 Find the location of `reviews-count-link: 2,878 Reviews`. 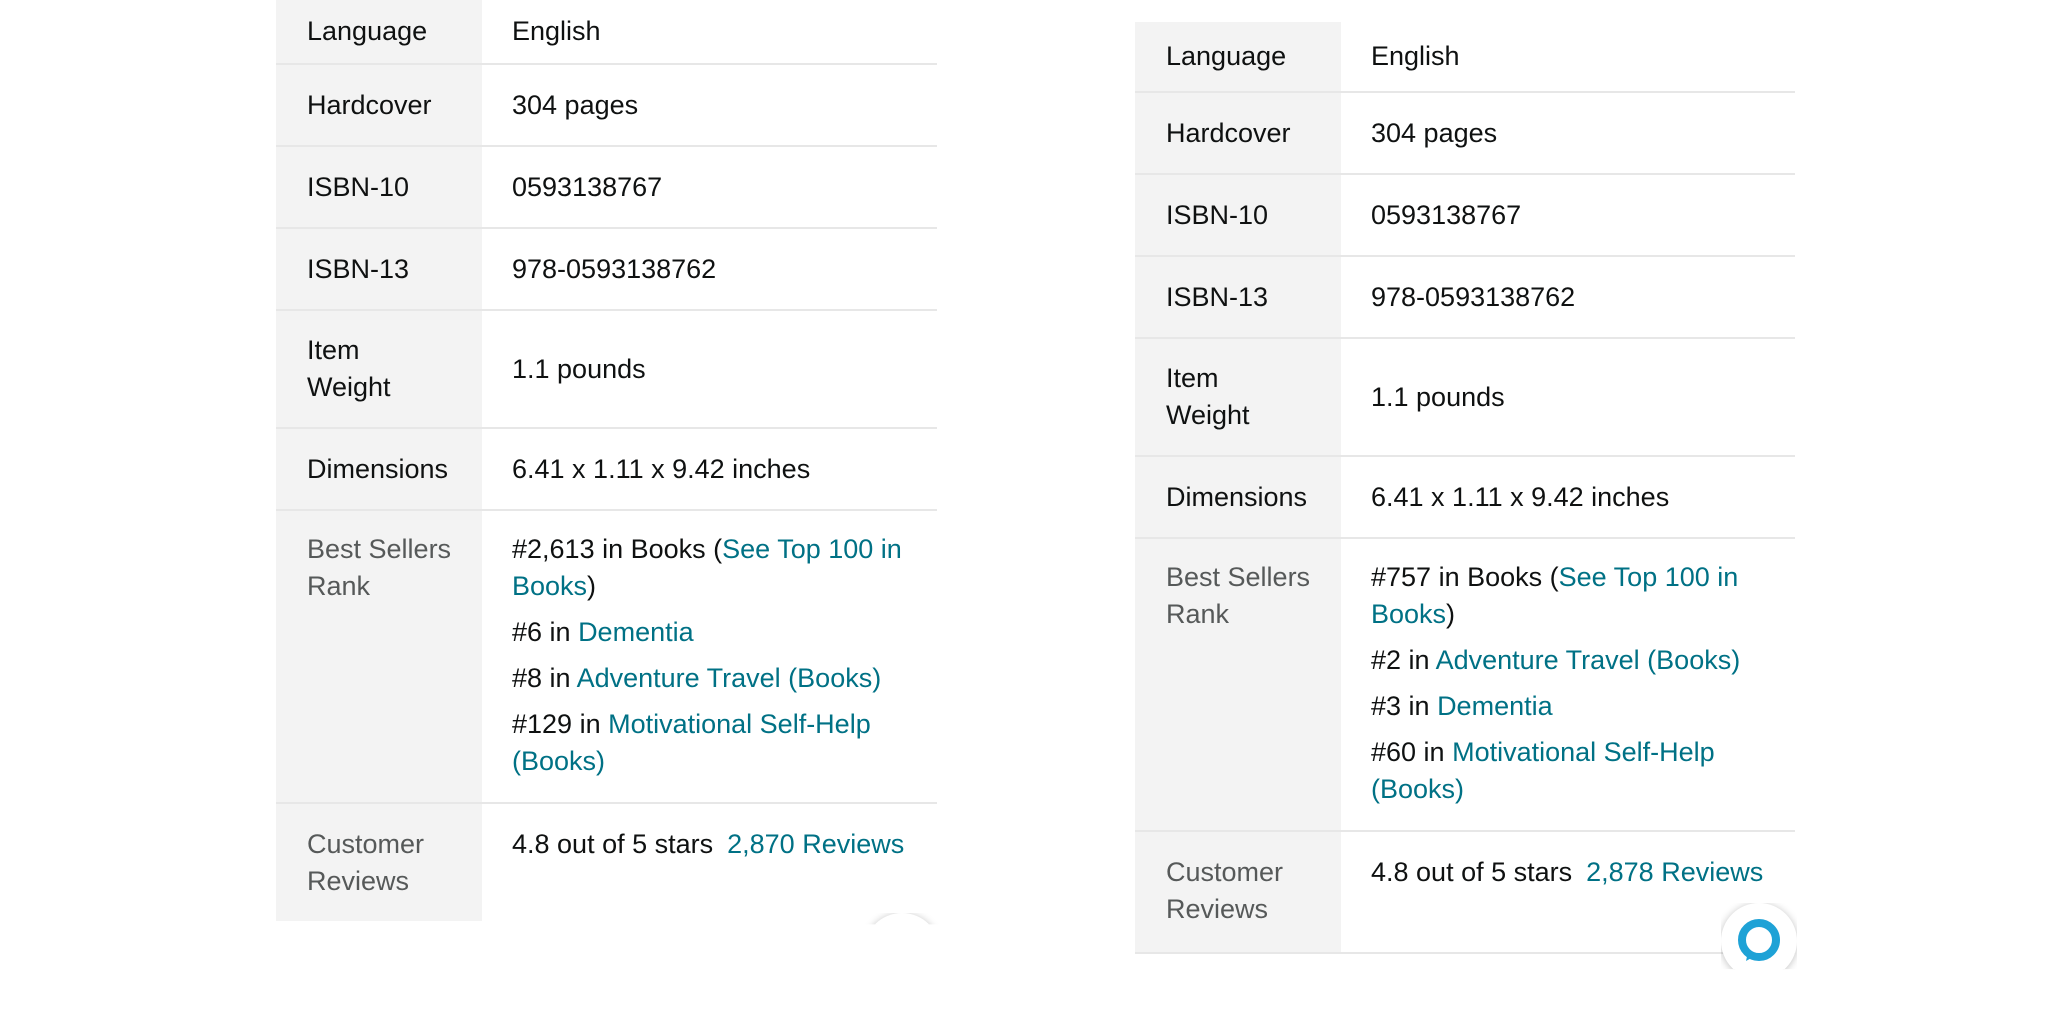

reviews-count-link: 2,878 Reviews is located at coordinates (1674, 872).